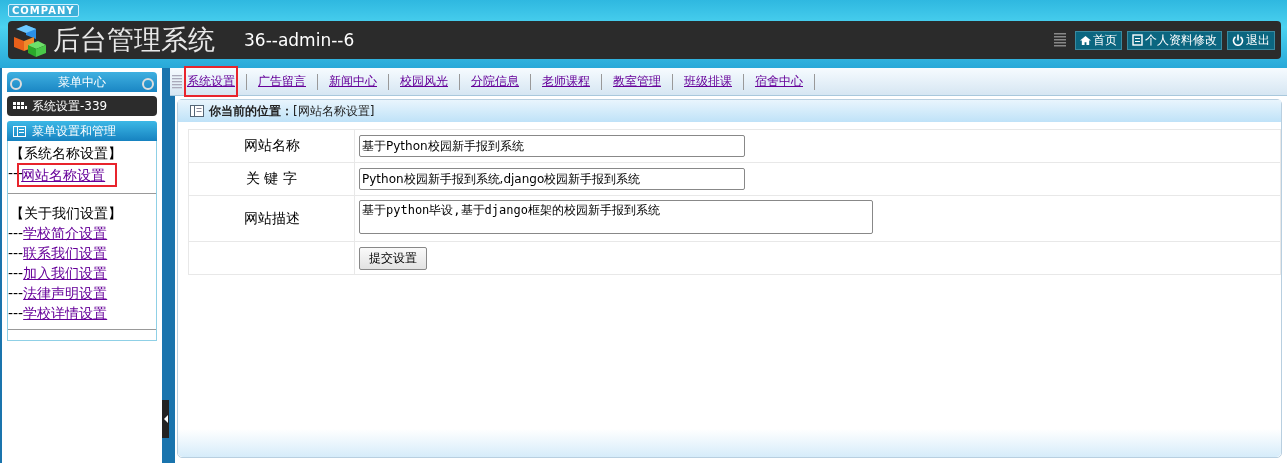 The height and width of the screenshot is (463, 1287). Describe the element at coordinates (165, 419) in the screenshot. I see `collapse-handle` at that location.